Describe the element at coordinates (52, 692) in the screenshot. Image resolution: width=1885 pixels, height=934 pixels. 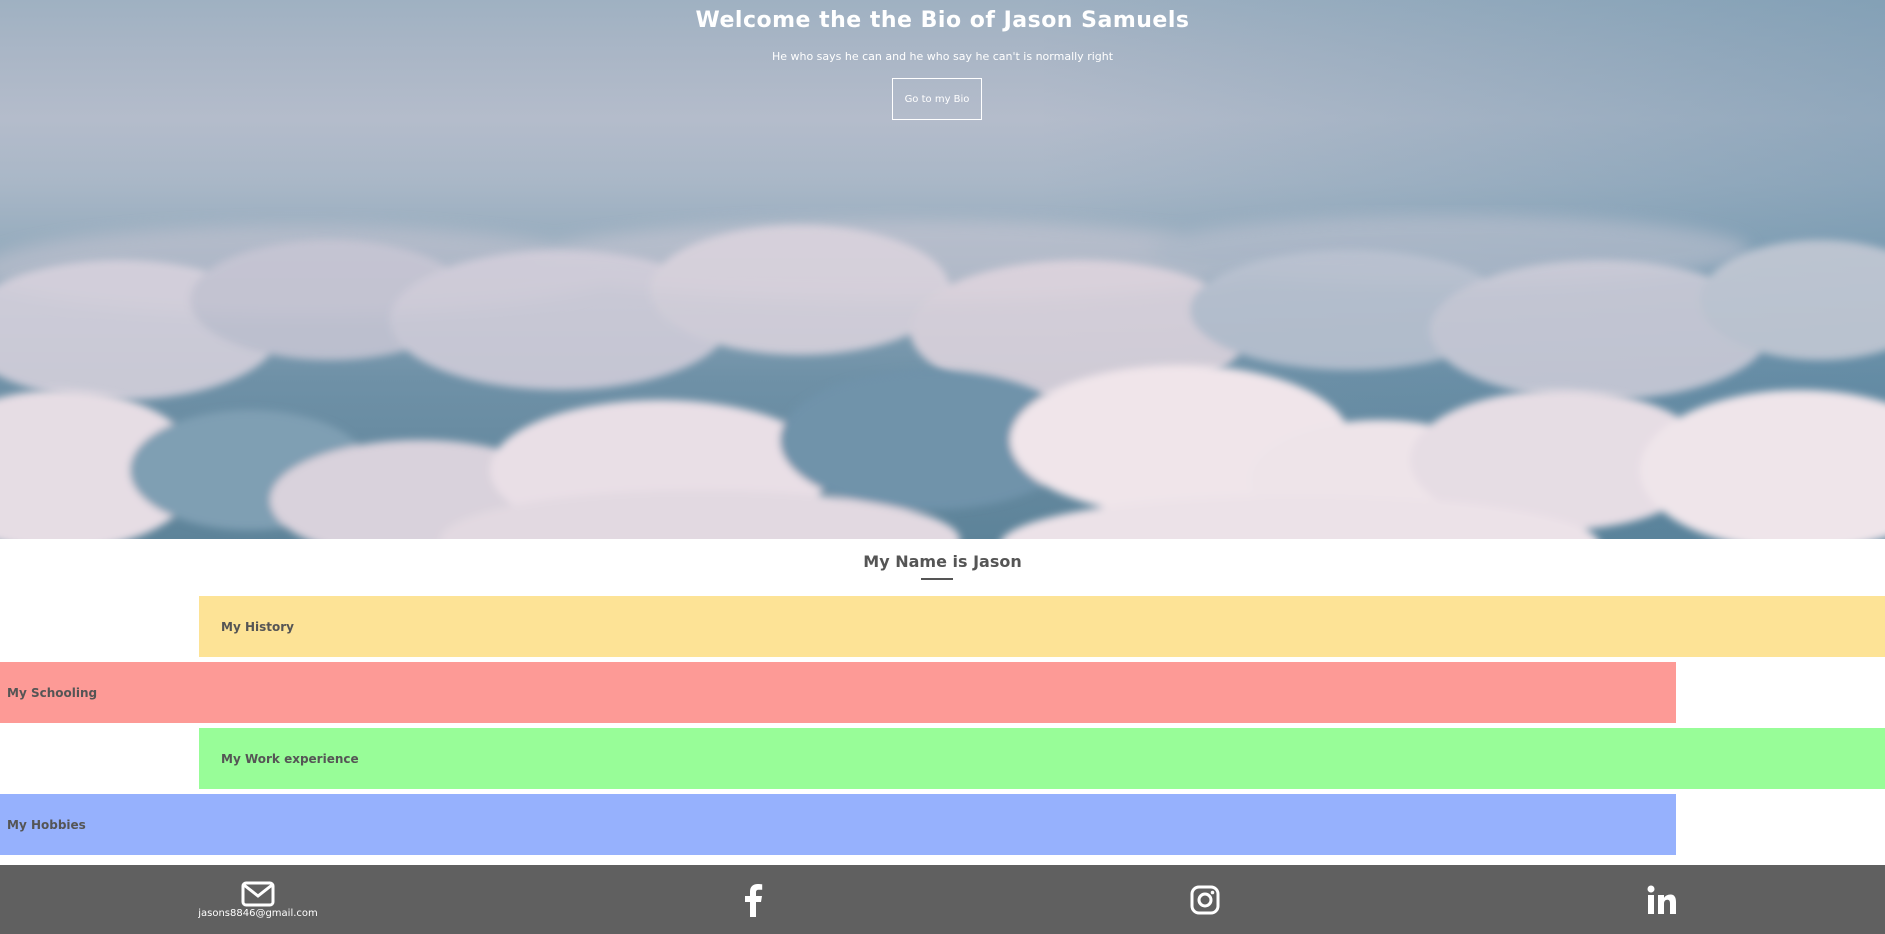
I see `schooling-label: My Schooling` at that location.